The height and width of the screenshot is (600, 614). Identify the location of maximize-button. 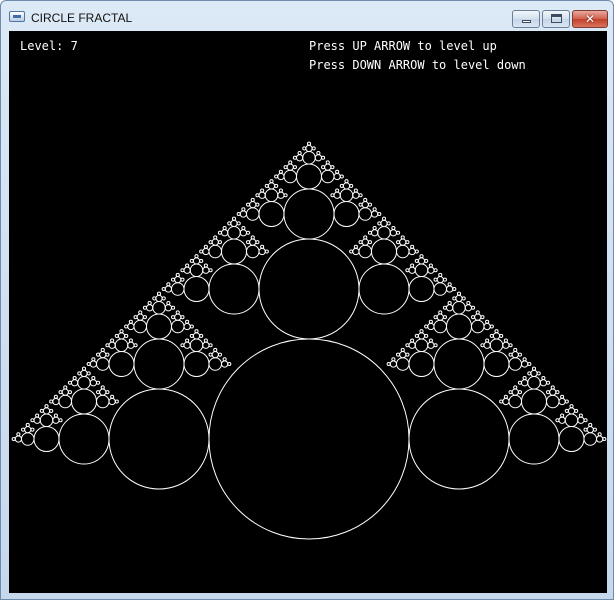
(556, 19).